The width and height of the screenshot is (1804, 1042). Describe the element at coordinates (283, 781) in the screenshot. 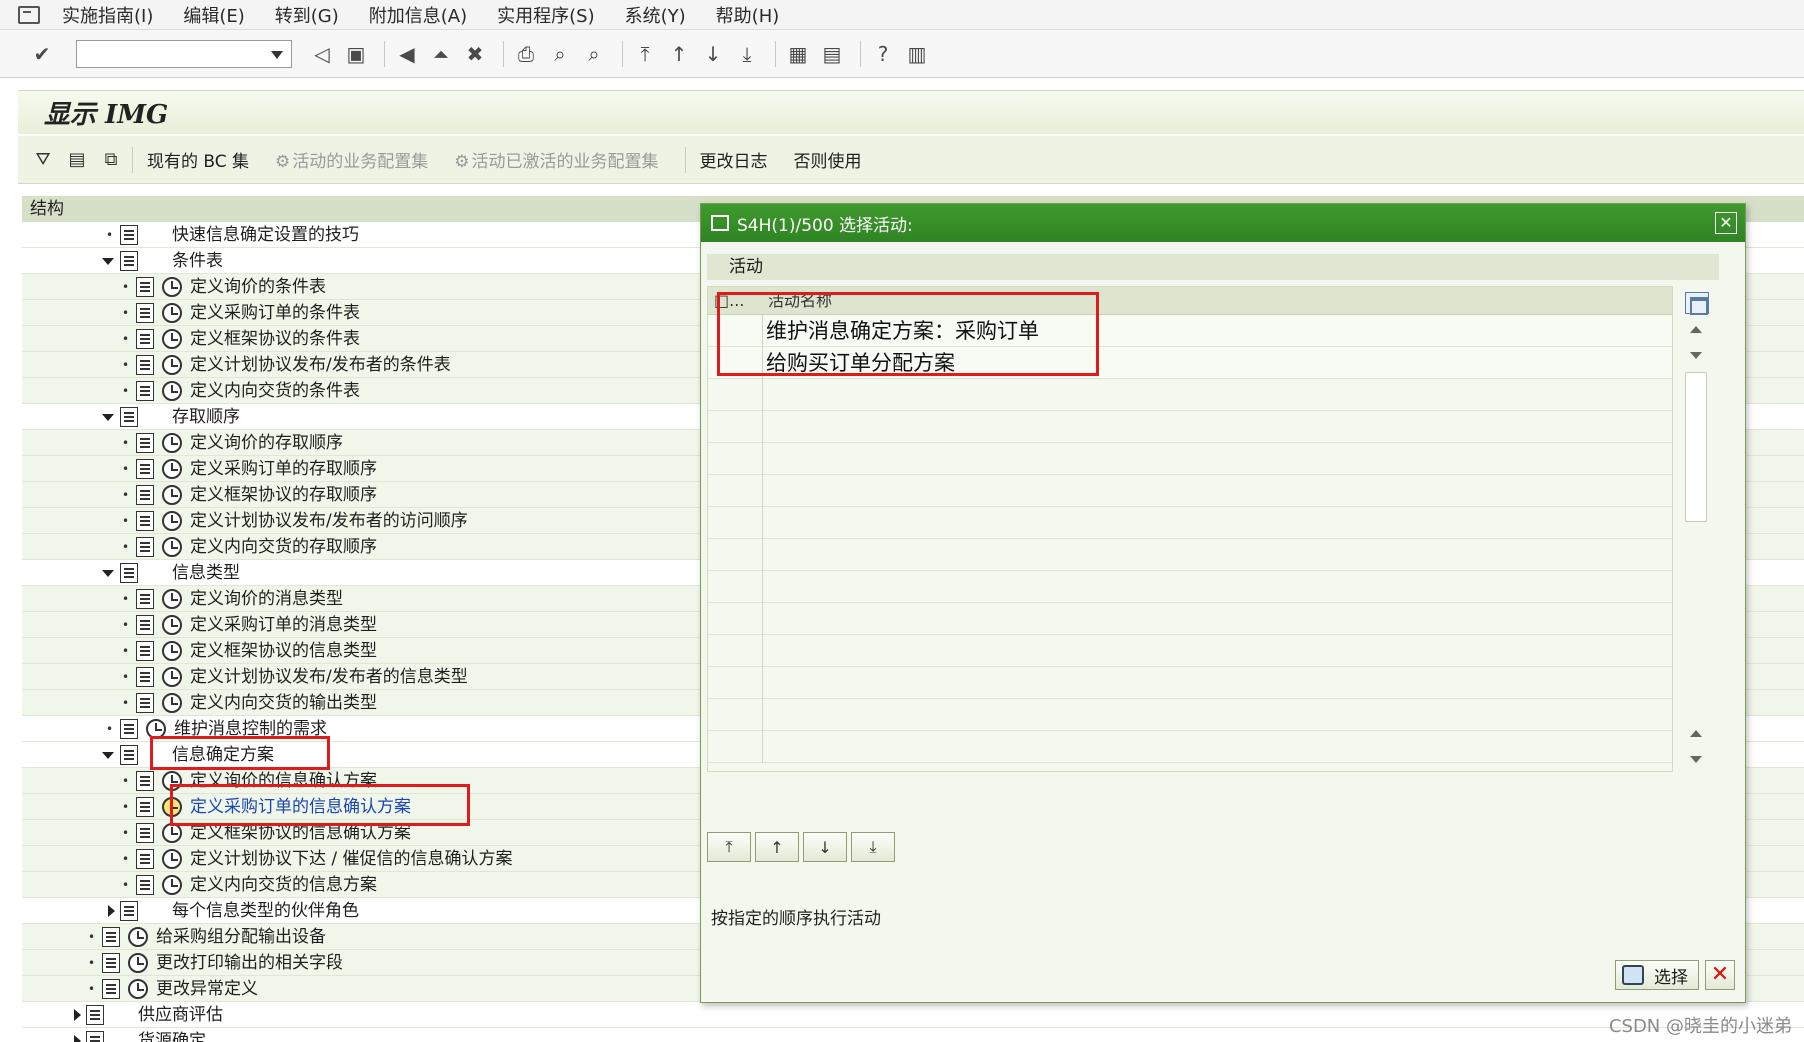

I see `tree-node-label: 定义询价的信息确认方案` at that location.